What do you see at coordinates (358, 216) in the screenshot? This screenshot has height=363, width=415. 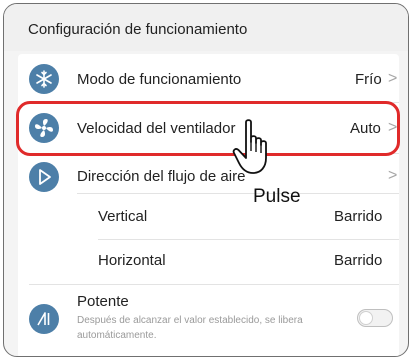 I see `vertical-value: Barrido` at bounding box center [358, 216].